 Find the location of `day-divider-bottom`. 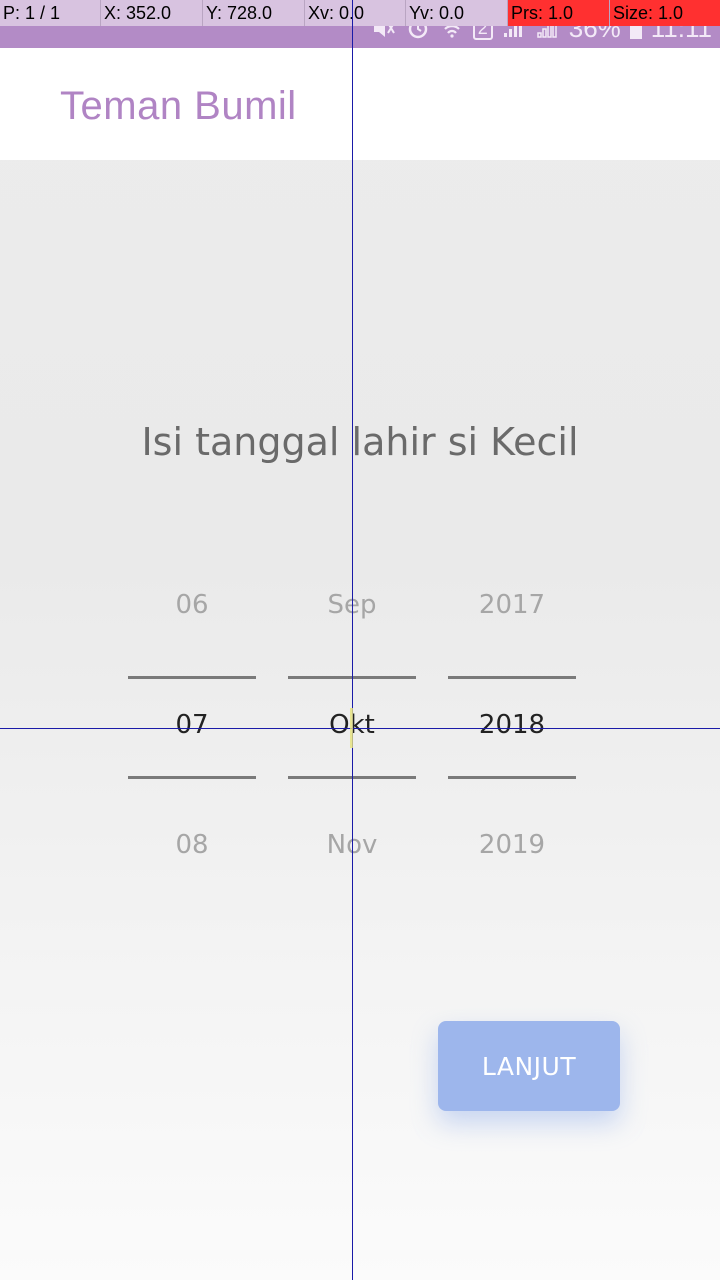

day-divider-bottom is located at coordinates (192, 777).